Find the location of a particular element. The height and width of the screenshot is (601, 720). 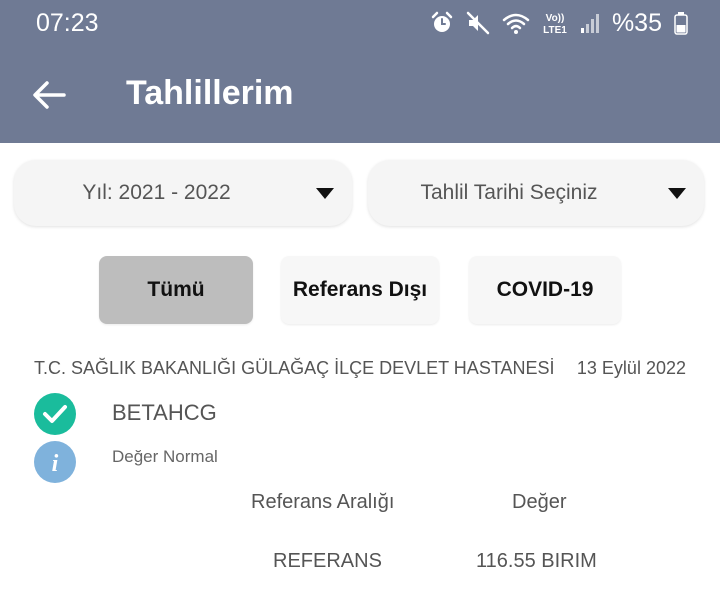

back-arrow-icon is located at coordinates (49, 95).